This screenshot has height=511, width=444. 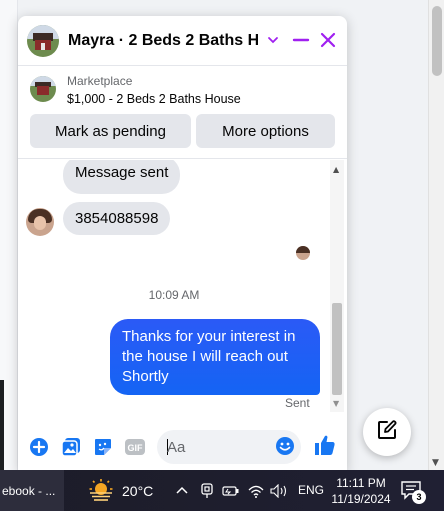 What do you see at coordinates (154, 99) in the screenshot?
I see `listing-title: $1,000 - 2 Beds 2 Baths House` at bounding box center [154, 99].